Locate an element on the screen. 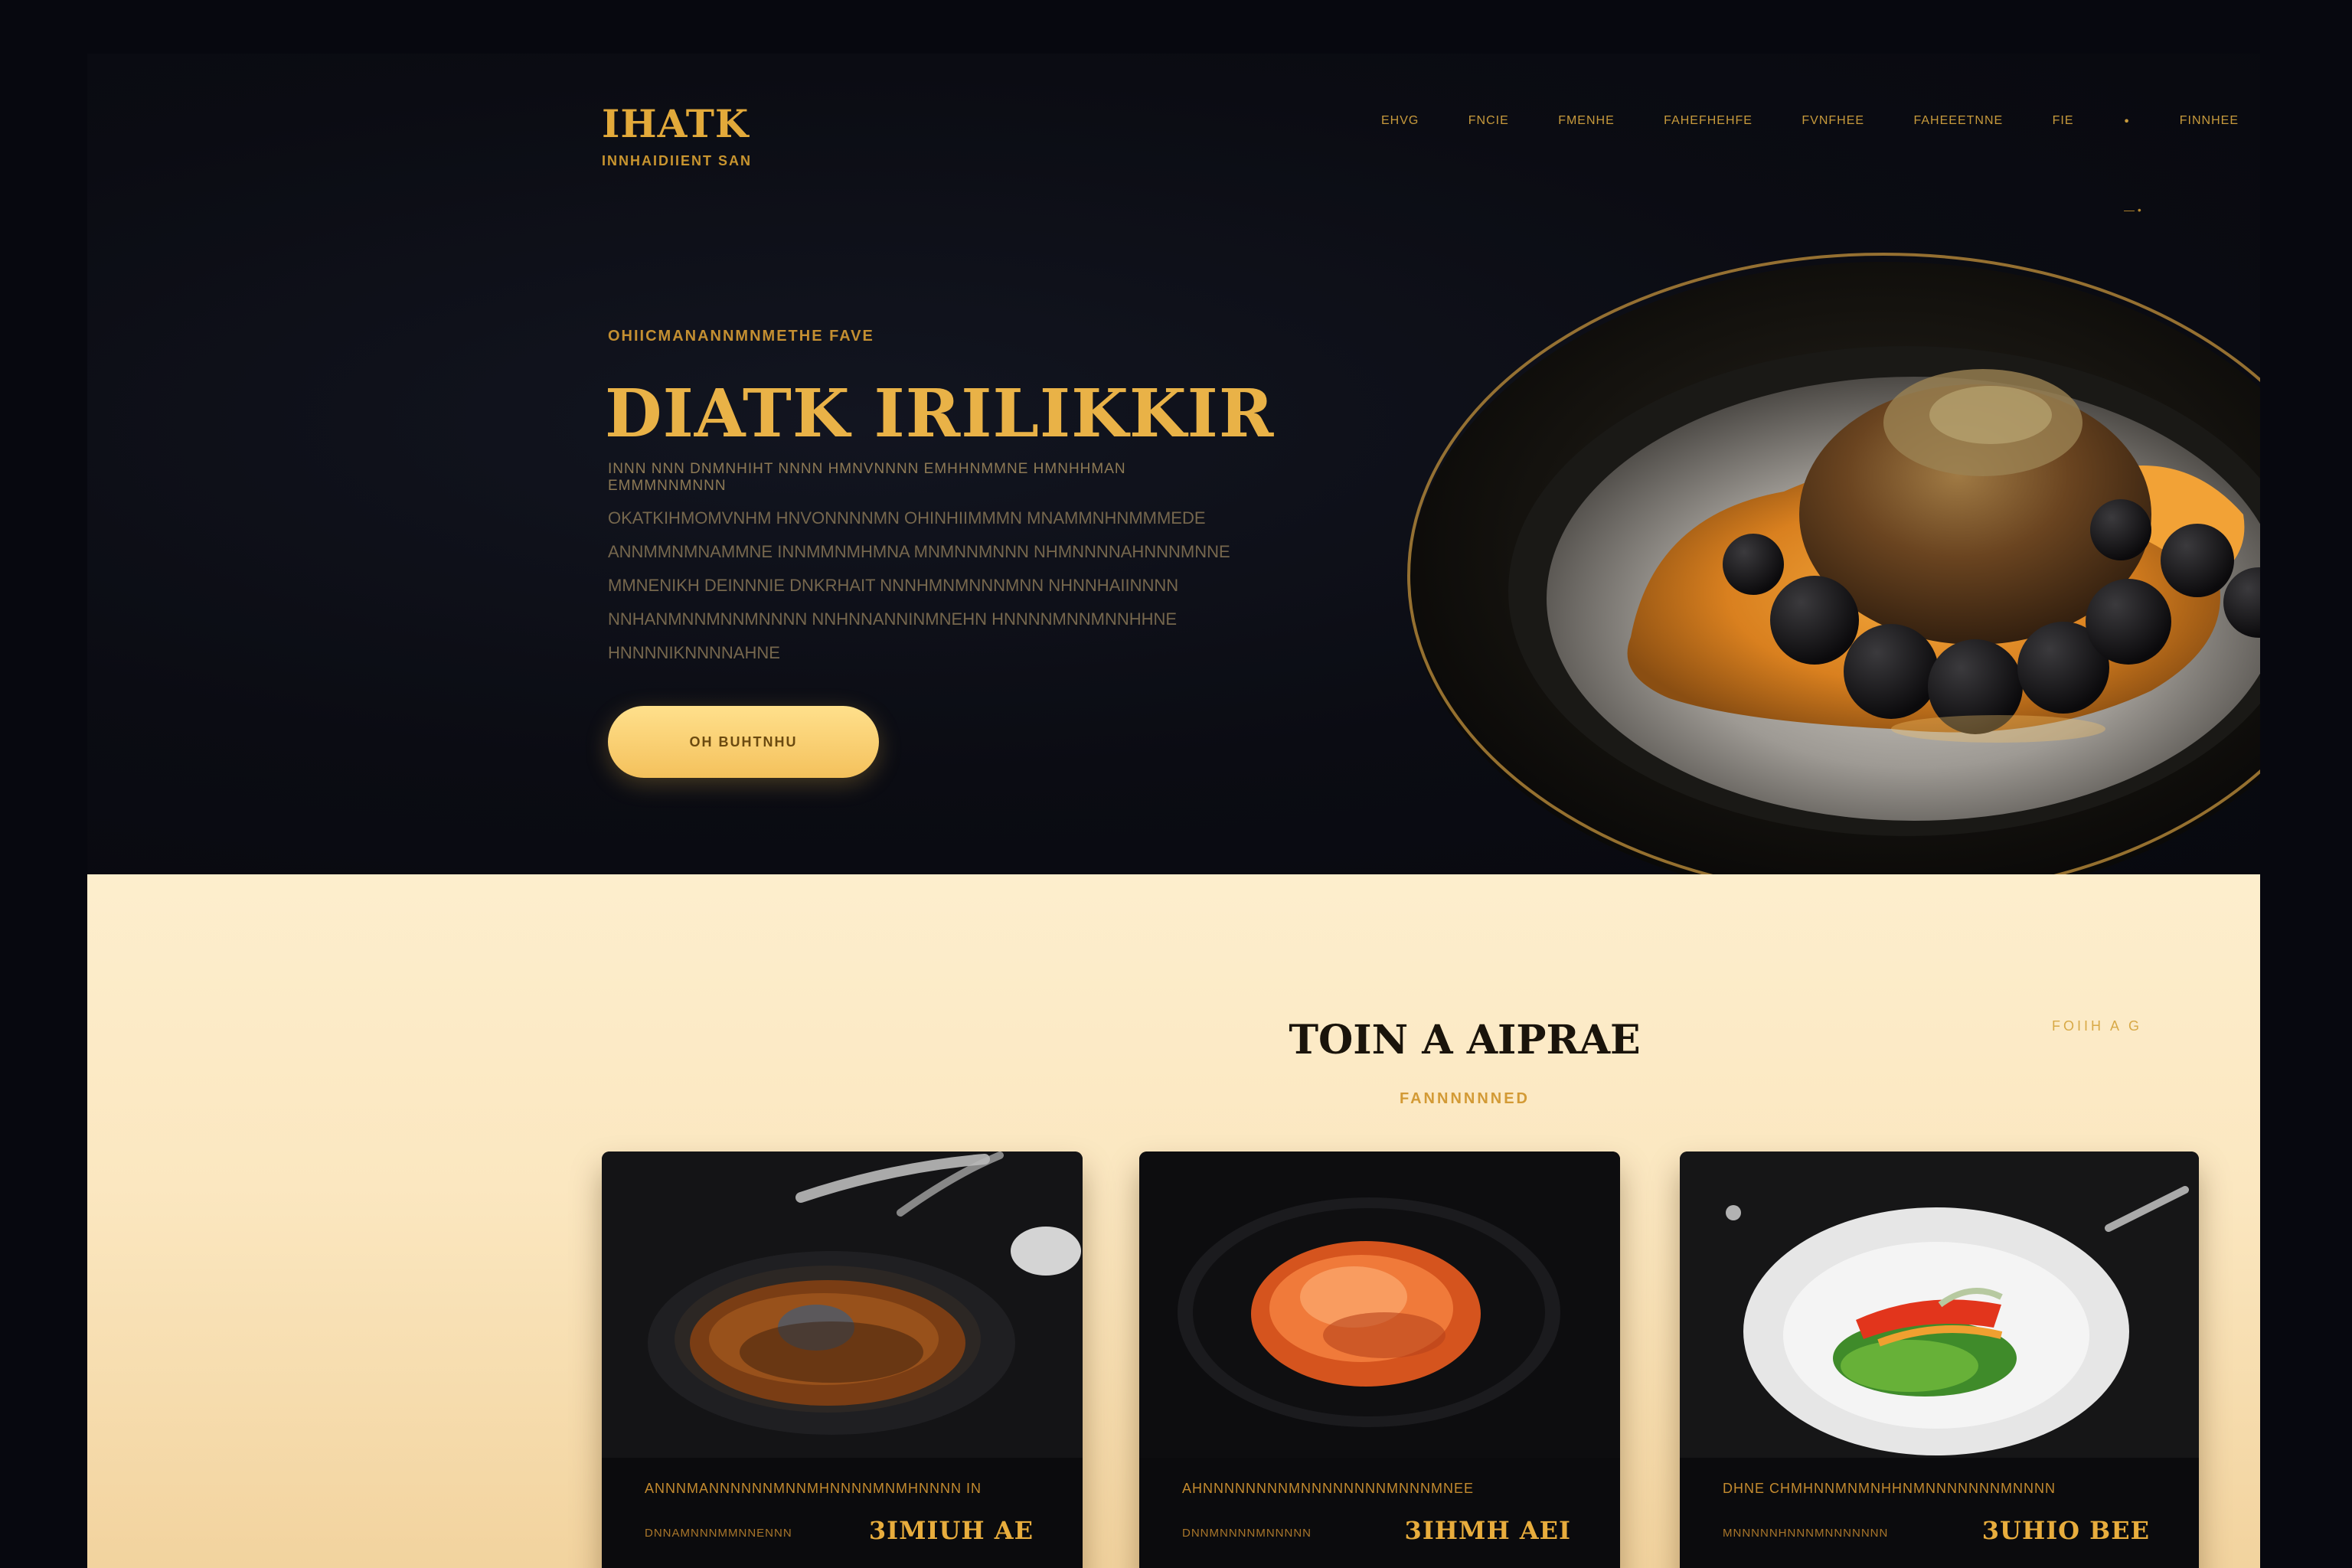 This screenshot has width=2352, height=1568. brand-logo: IHATK is located at coordinates (675, 123).